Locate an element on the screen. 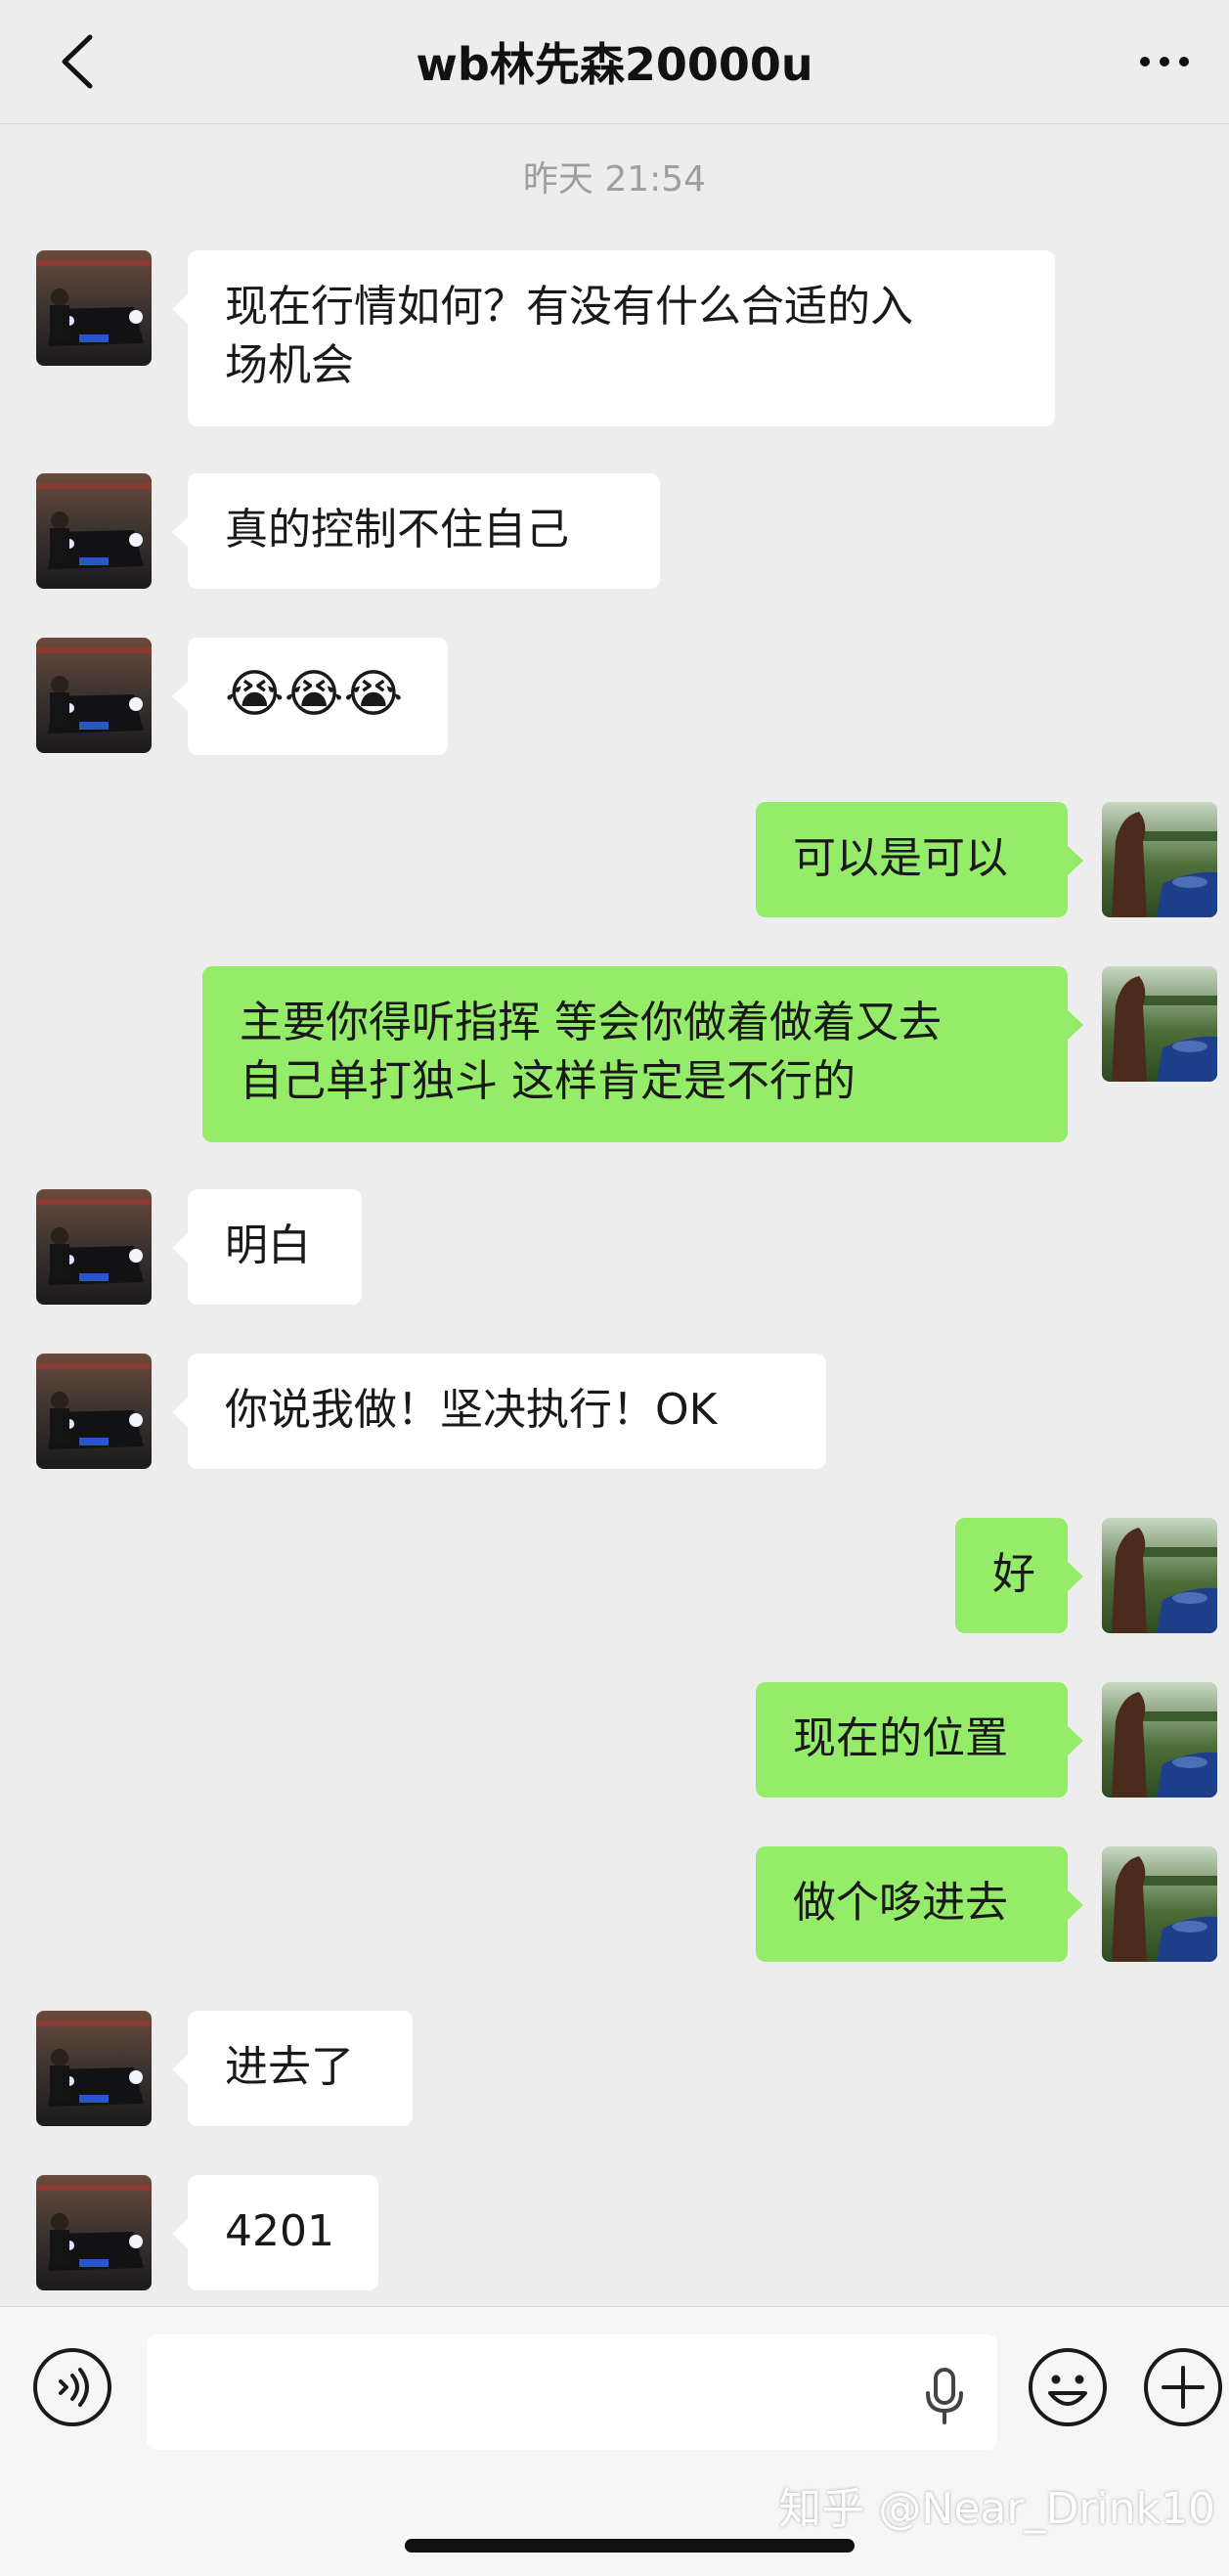 The width and height of the screenshot is (1229, 2576). outgoing-message-bubble: 做个哆进去 is located at coordinates (920, 1904).